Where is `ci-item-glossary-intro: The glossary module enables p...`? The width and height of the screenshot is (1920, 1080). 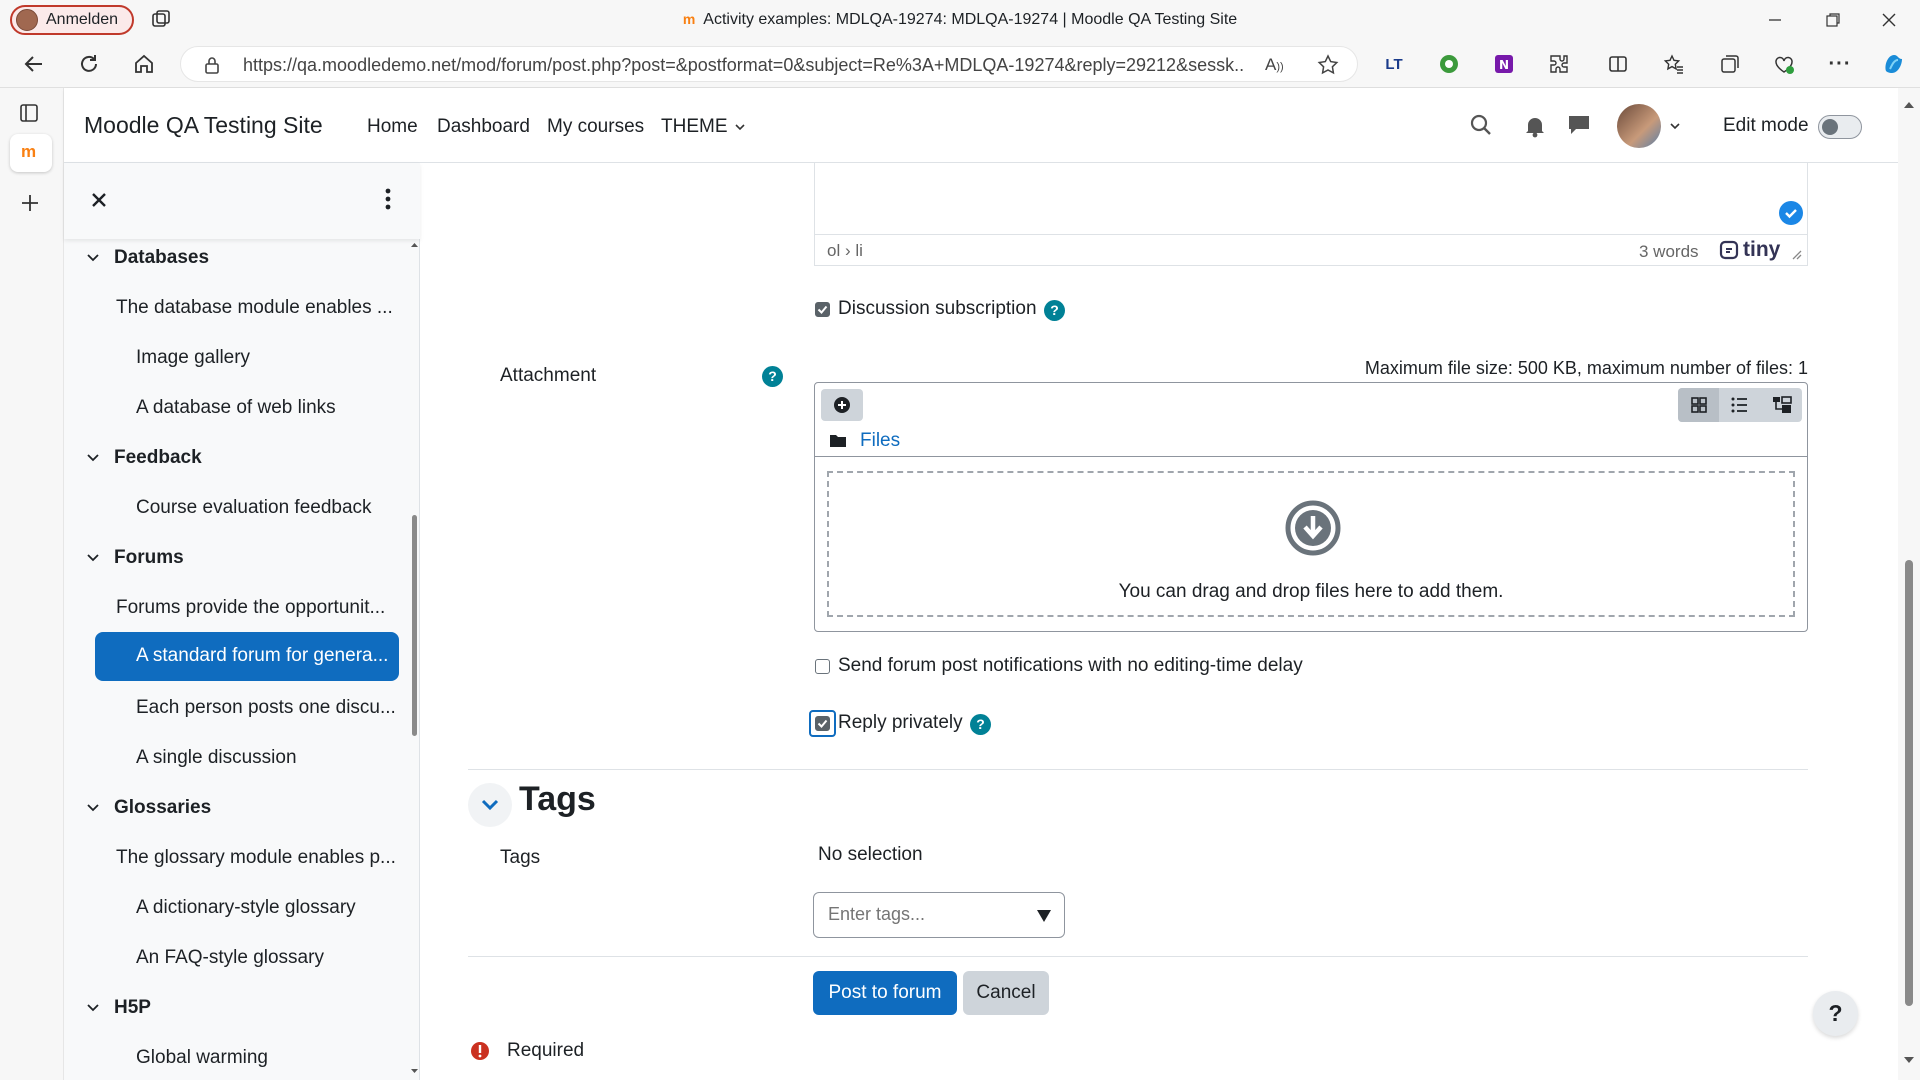
ci-item-glossary-intro: The glossary module enables p... is located at coordinates (256, 858).